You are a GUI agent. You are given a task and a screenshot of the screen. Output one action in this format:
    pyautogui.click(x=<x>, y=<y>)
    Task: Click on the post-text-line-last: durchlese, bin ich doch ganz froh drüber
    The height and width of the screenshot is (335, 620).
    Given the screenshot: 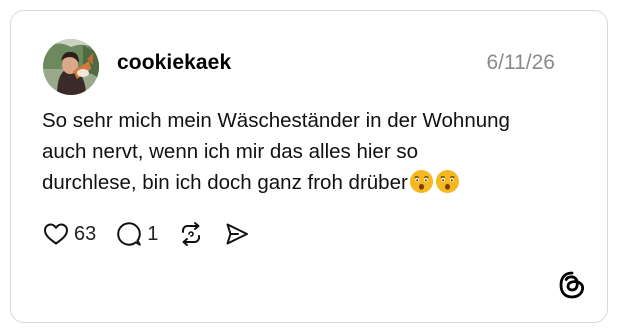 What is the action you would take?
    pyautogui.click(x=312, y=182)
    